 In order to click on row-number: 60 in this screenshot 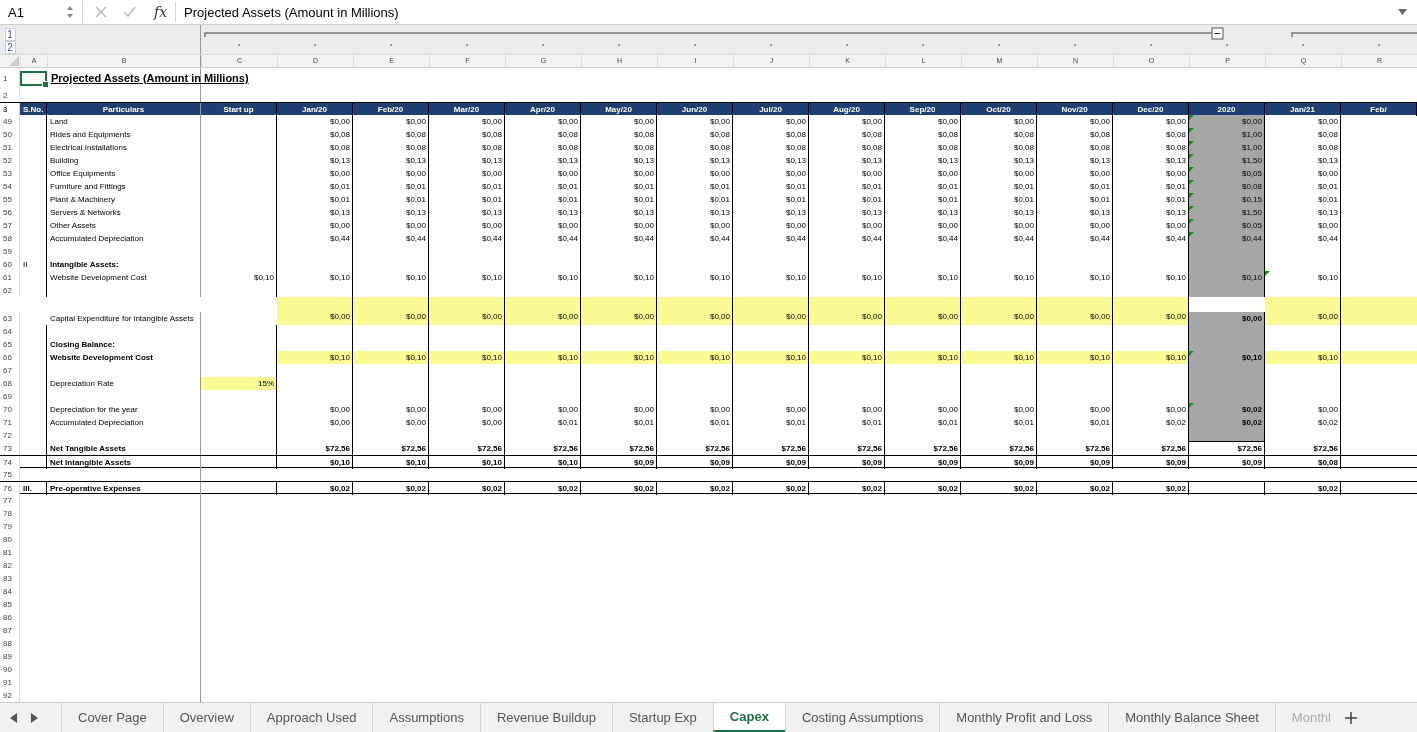, I will do `click(10, 264)`.